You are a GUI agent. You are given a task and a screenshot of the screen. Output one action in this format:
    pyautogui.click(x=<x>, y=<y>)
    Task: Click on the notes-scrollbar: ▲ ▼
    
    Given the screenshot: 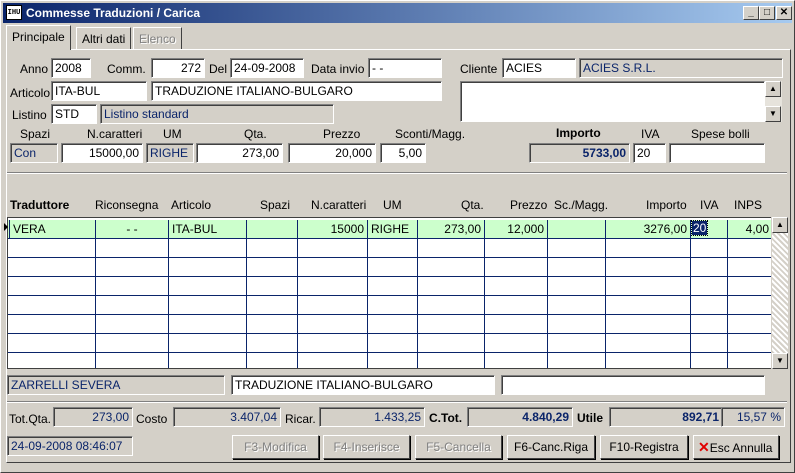 What is the action you would take?
    pyautogui.click(x=773, y=101)
    